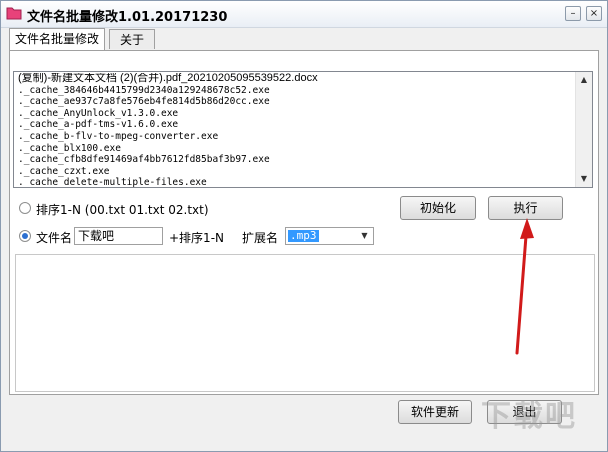  Describe the element at coordinates (524, 286) in the screenshot. I see `red-arrow-annotation` at that location.